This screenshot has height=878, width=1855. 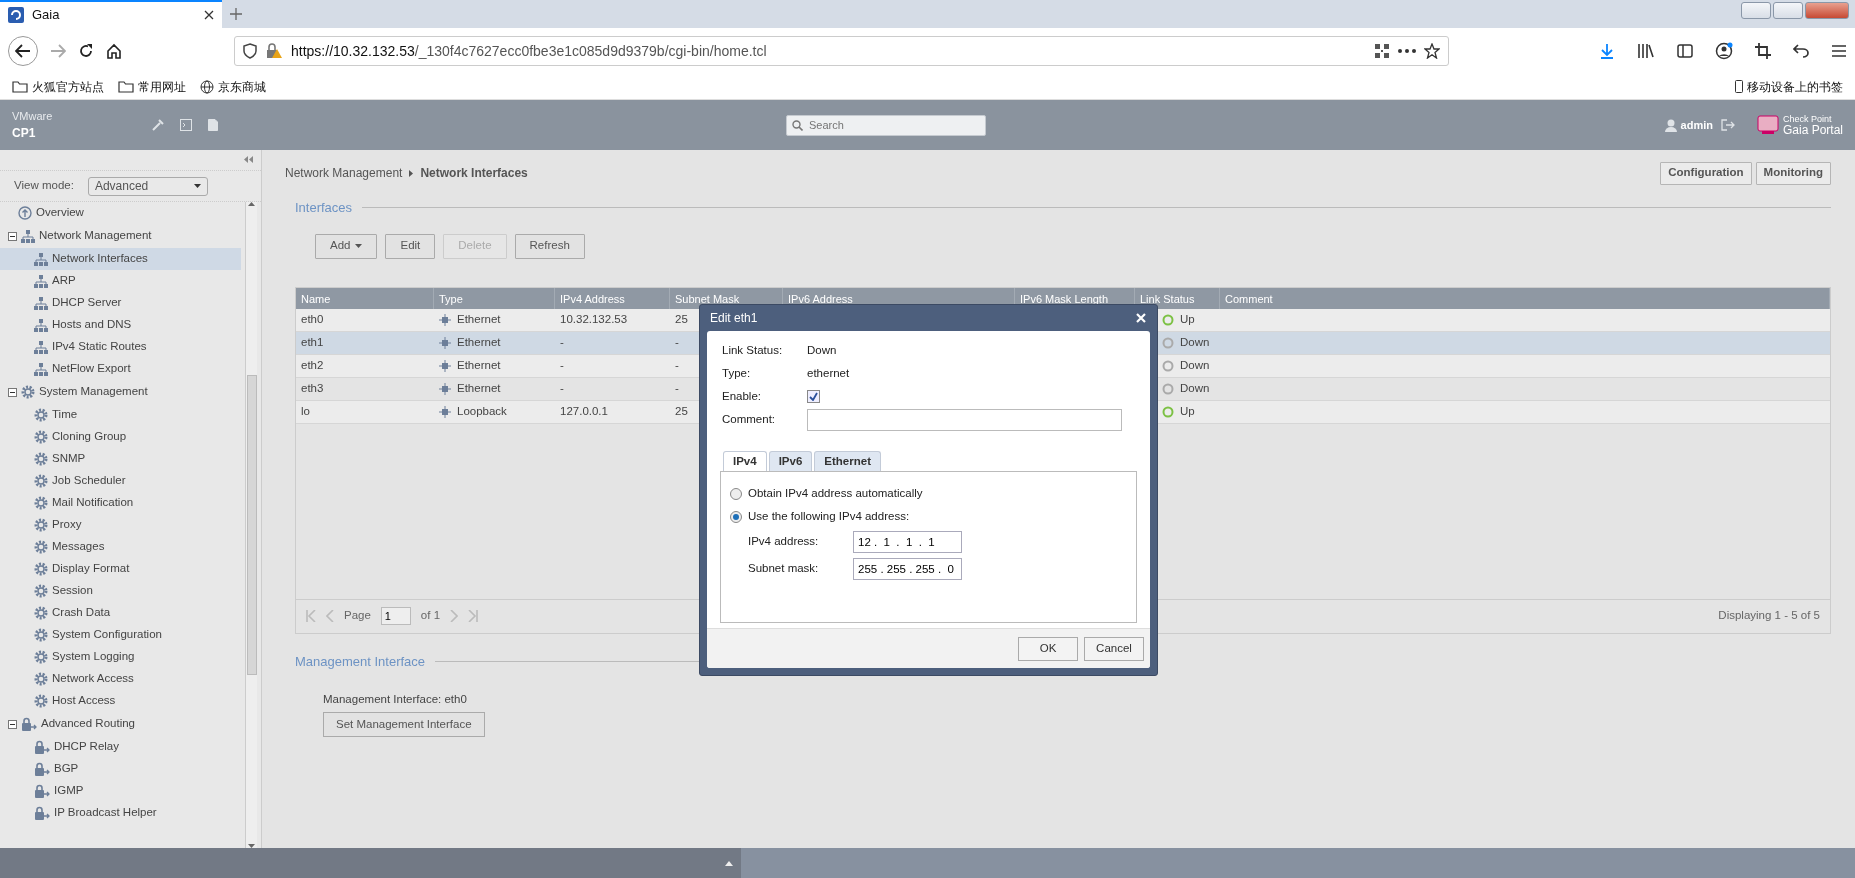 I want to click on table-cell-text: 127.0.0.1, so click(x=584, y=411).